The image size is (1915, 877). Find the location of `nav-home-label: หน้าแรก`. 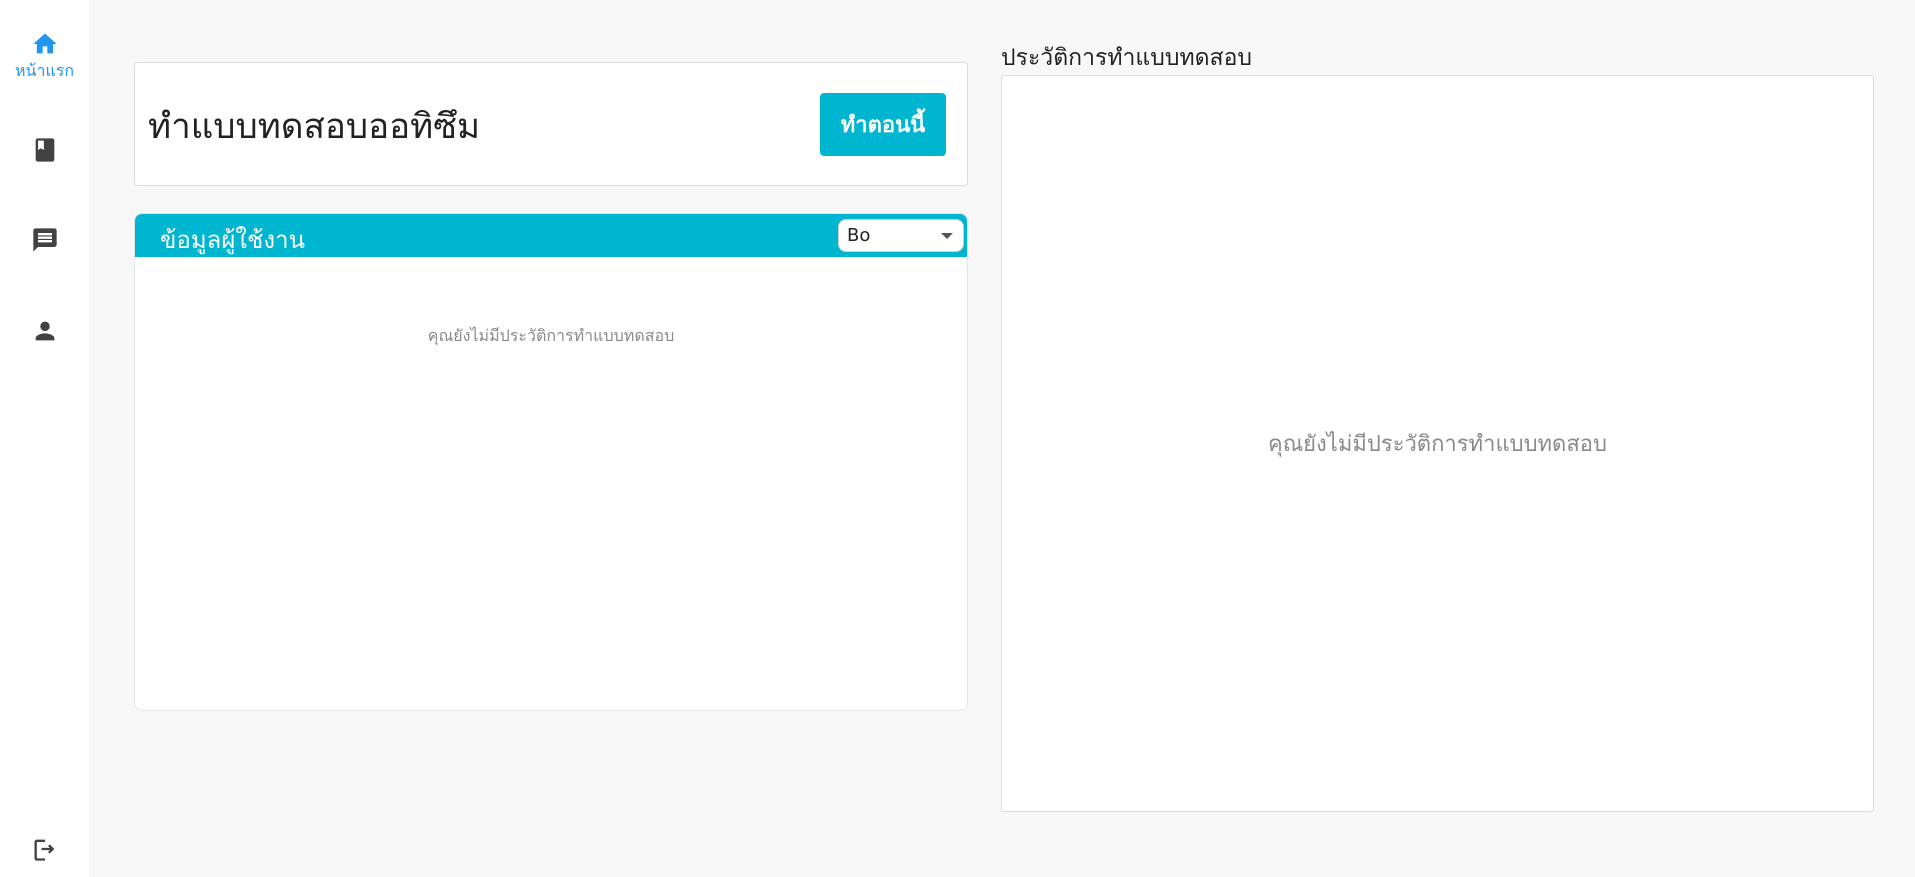

nav-home-label: หน้าแรก is located at coordinates (44, 70).